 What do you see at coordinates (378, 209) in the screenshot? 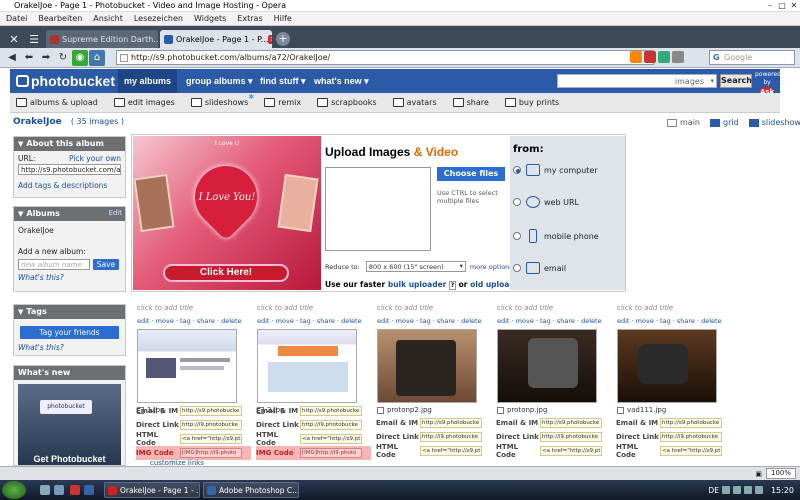
I see `file-drop-area` at bounding box center [378, 209].